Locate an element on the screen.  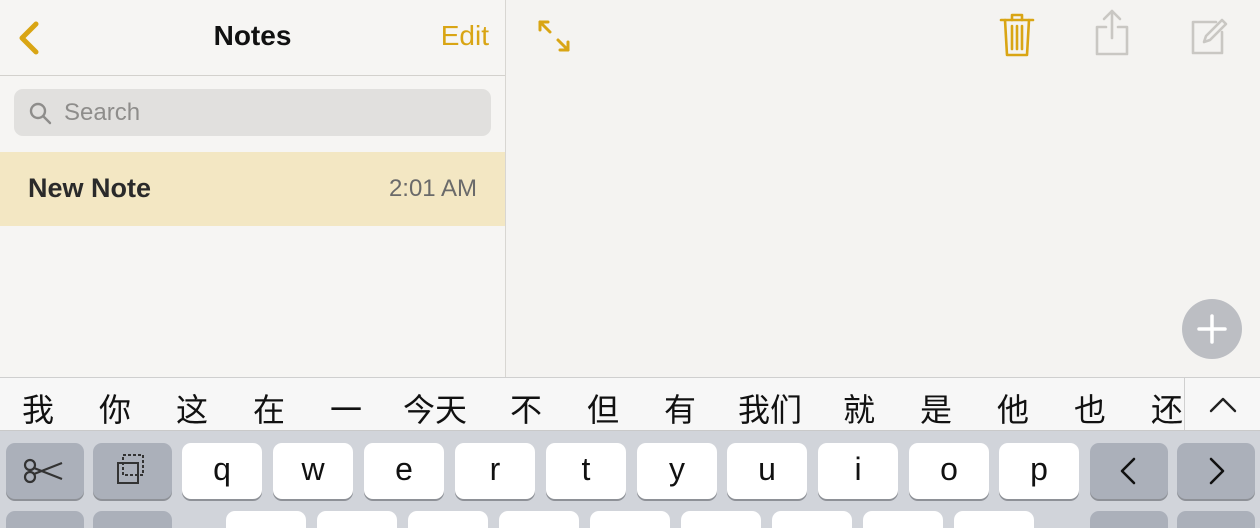
candidate-item: 还 is located at coordinates (1167, 407).